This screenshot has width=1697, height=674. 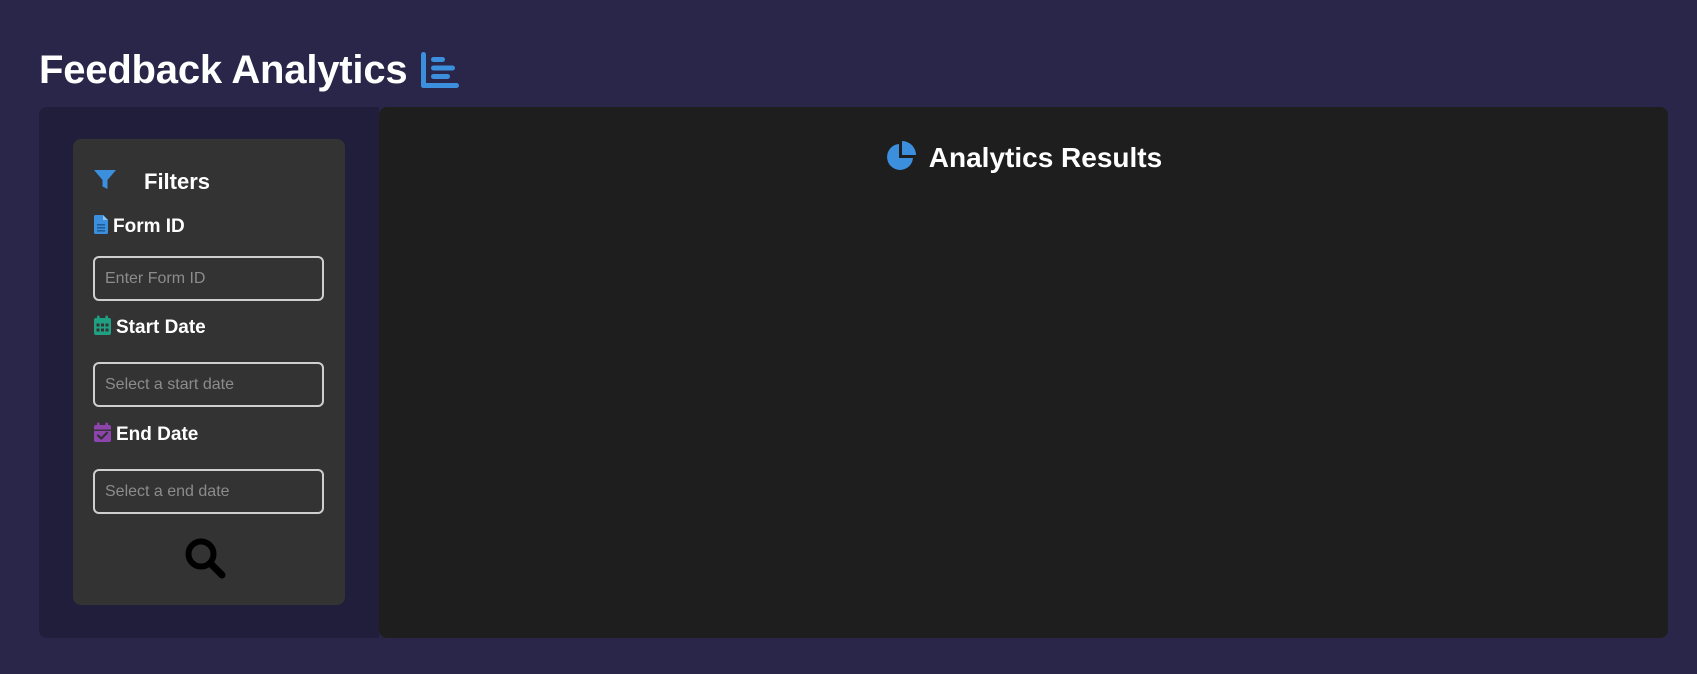 I want to click on calendar-check-icon, so click(x=102, y=435).